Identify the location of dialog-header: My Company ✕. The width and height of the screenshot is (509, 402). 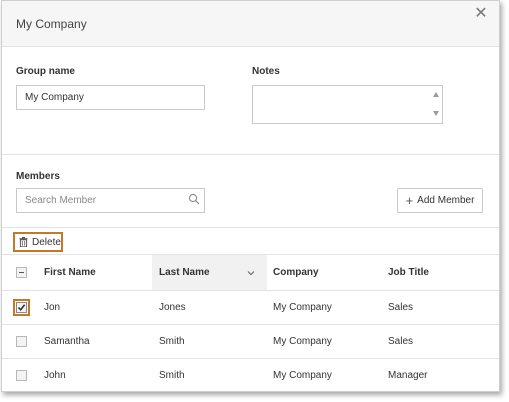
(250, 24).